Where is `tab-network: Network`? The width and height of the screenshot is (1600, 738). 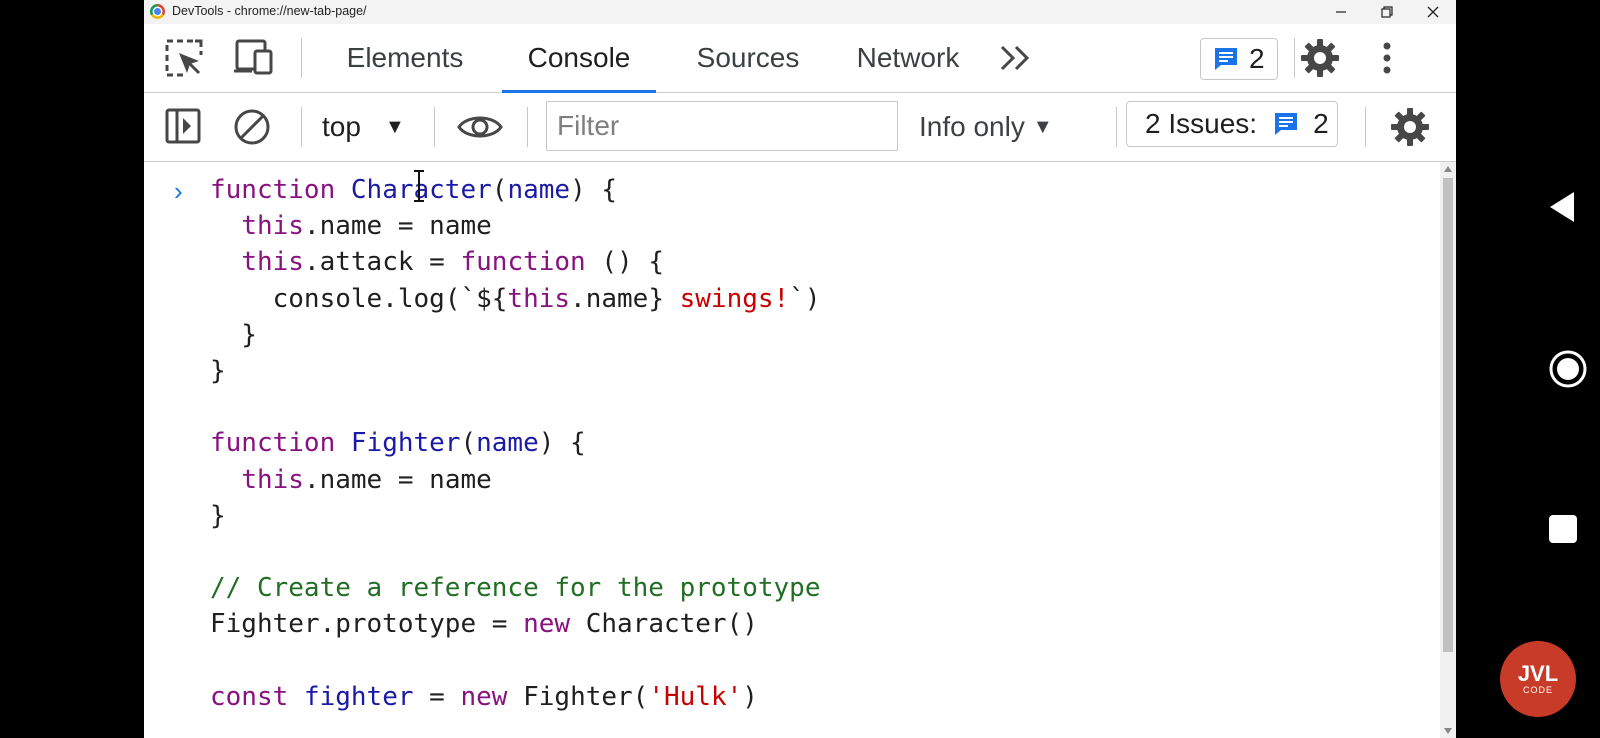 tab-network: Network is located at coordinates (908, 58).